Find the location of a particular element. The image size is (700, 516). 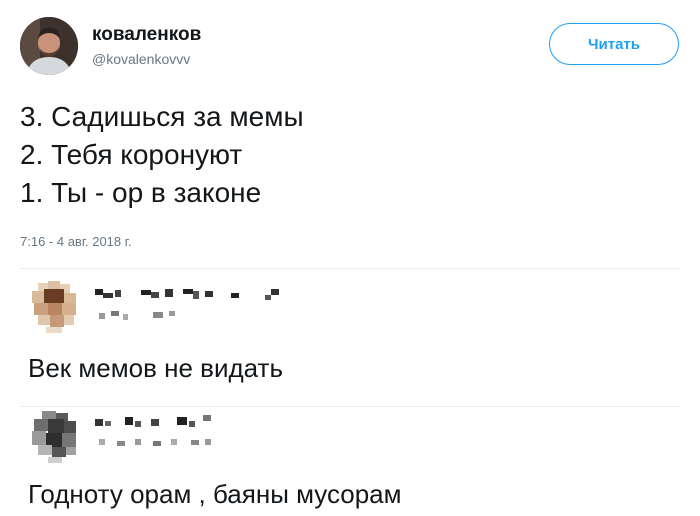

author-avatar is located at coordinates (49, 46).